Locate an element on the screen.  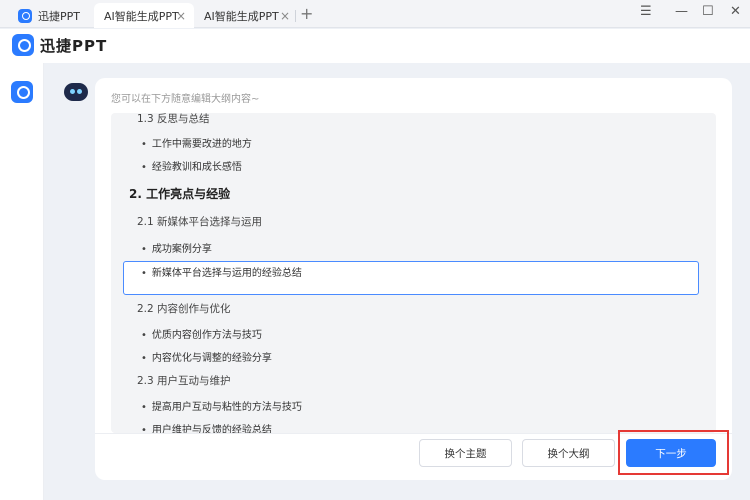
tab-ai-ppt-active: AI智能生成PPT × is located at coordinates (144, 15).